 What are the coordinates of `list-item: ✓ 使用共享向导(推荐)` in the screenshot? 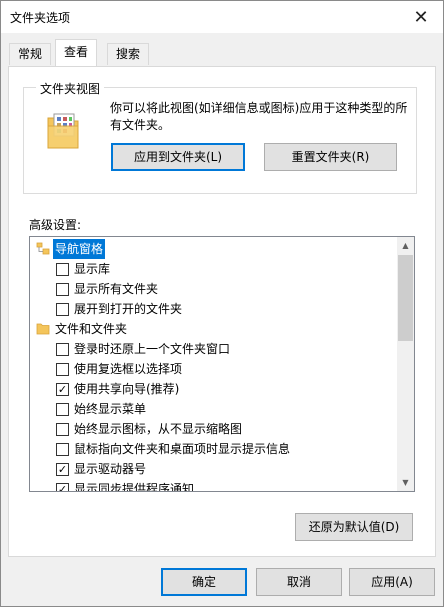 It's located at (210, 389).